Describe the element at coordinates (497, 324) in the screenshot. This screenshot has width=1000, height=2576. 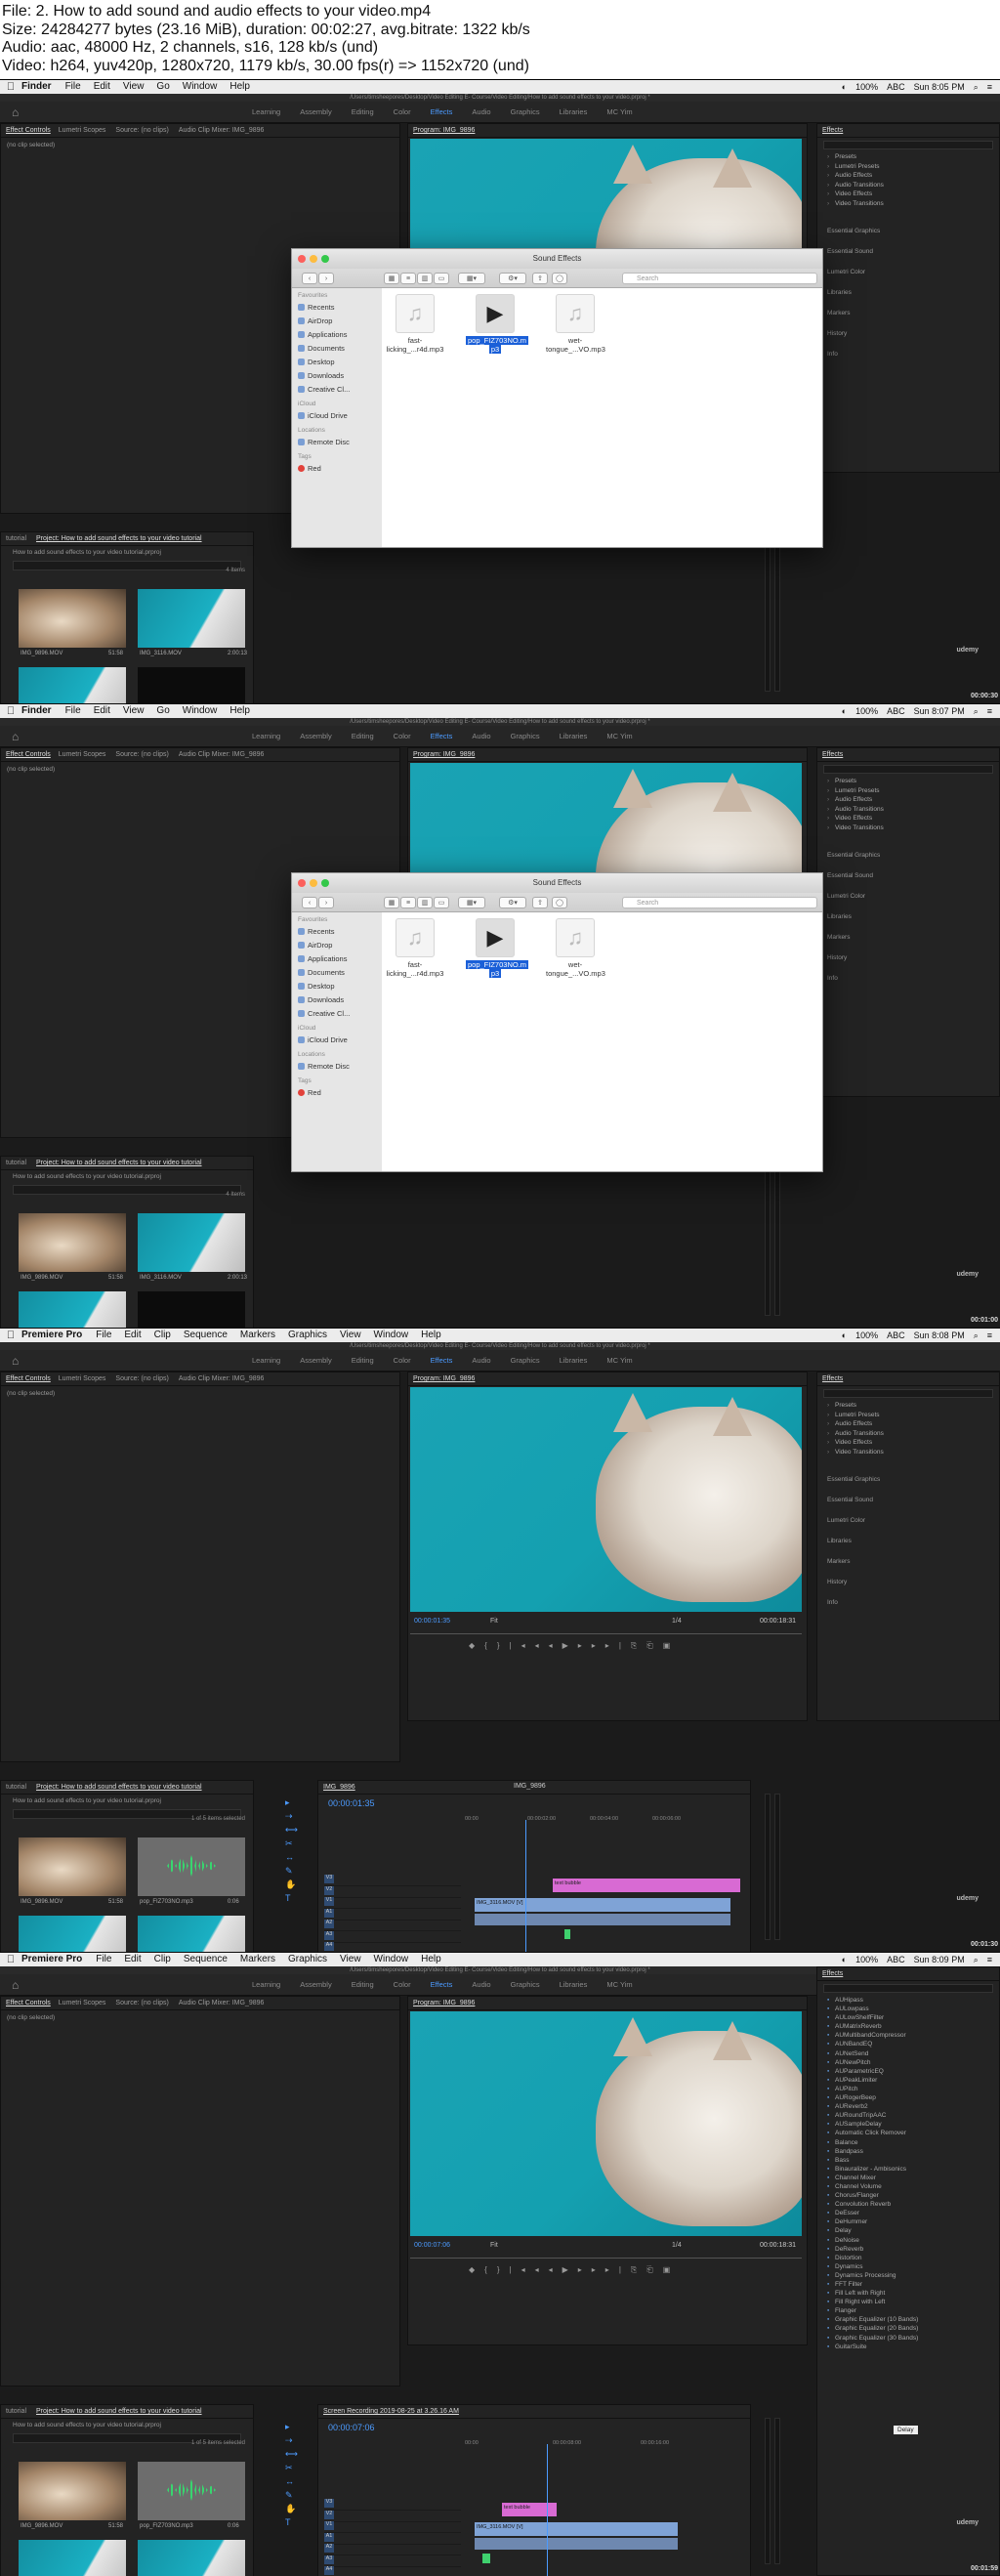
I see `audio-file: ▶ pop_FIZ703NO.m p3` at that location.